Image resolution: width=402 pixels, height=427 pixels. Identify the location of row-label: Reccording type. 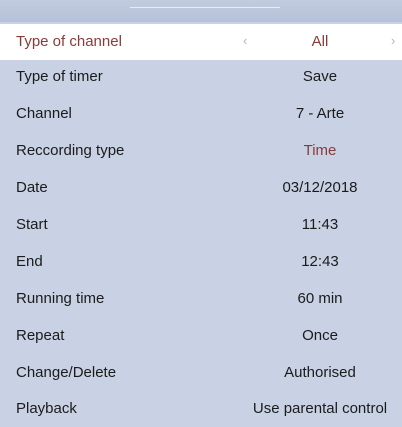
(70, 150).